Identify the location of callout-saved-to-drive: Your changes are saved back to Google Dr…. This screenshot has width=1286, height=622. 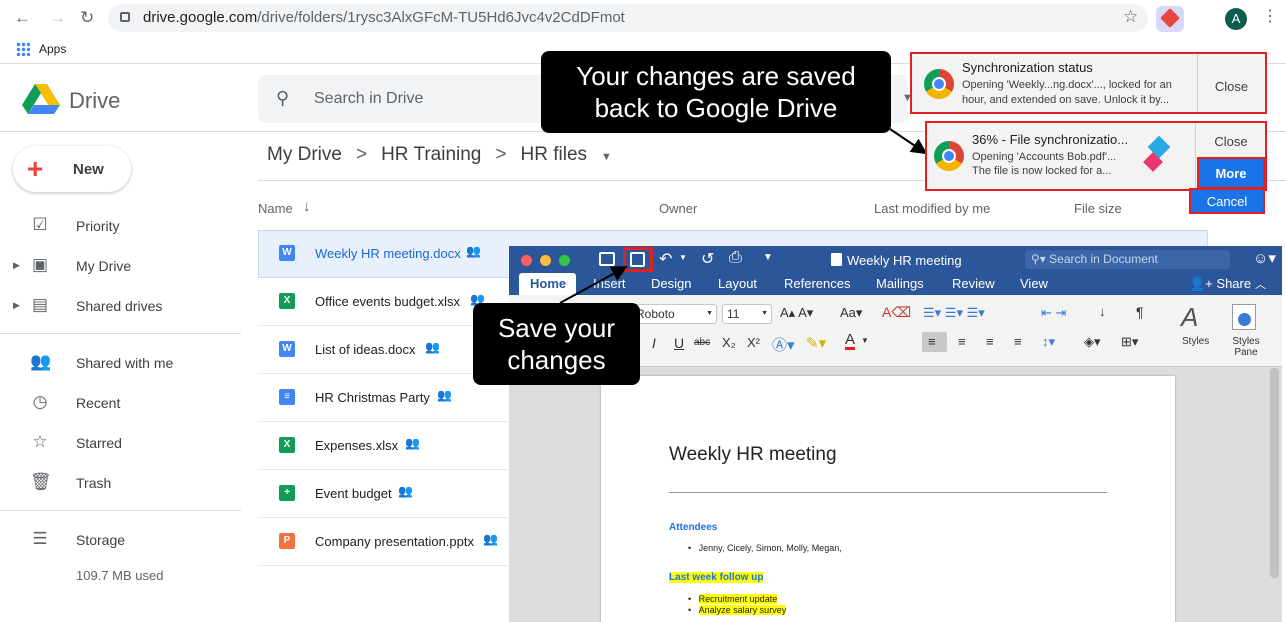
(716, 92).